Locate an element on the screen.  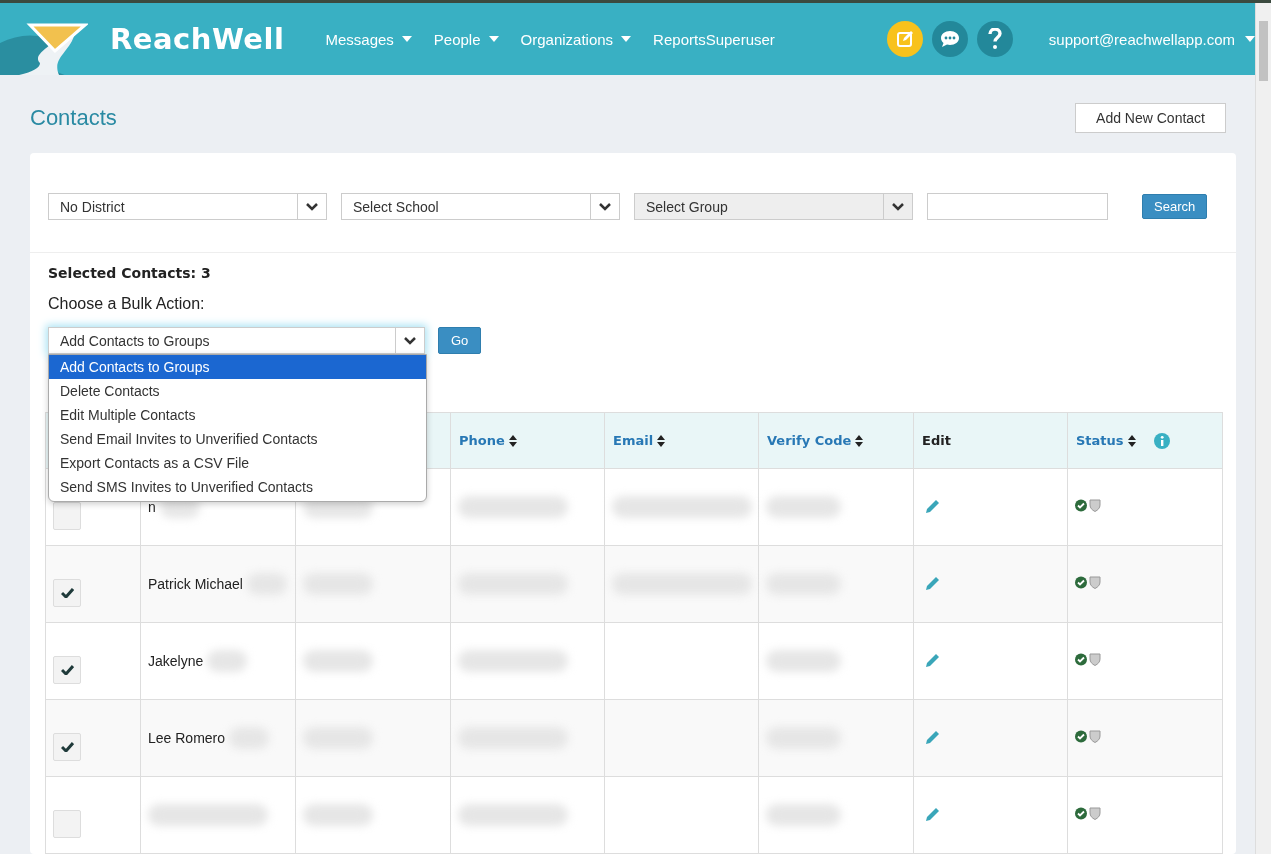
dropdown-option: Export Contacts as a CSV File is located at coordinates (237, 463).